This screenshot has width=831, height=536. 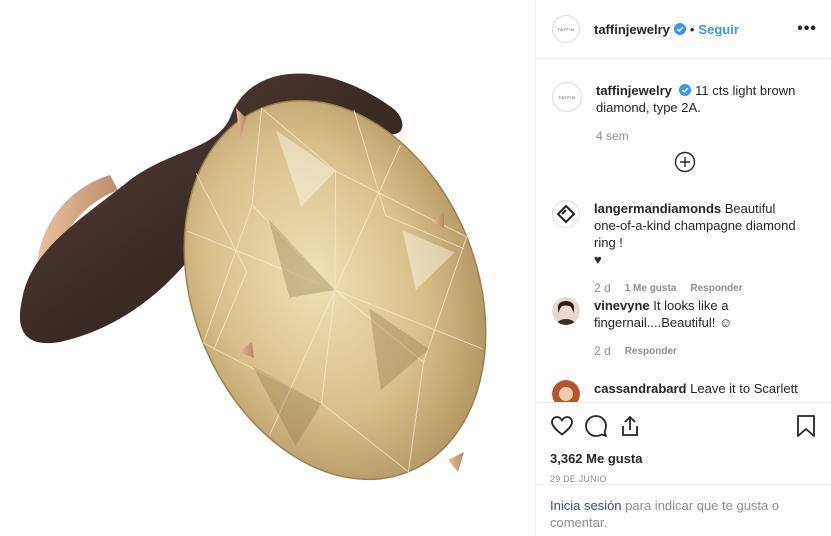 I want to click on more-options-button: •••, so click(x=807, y=29).